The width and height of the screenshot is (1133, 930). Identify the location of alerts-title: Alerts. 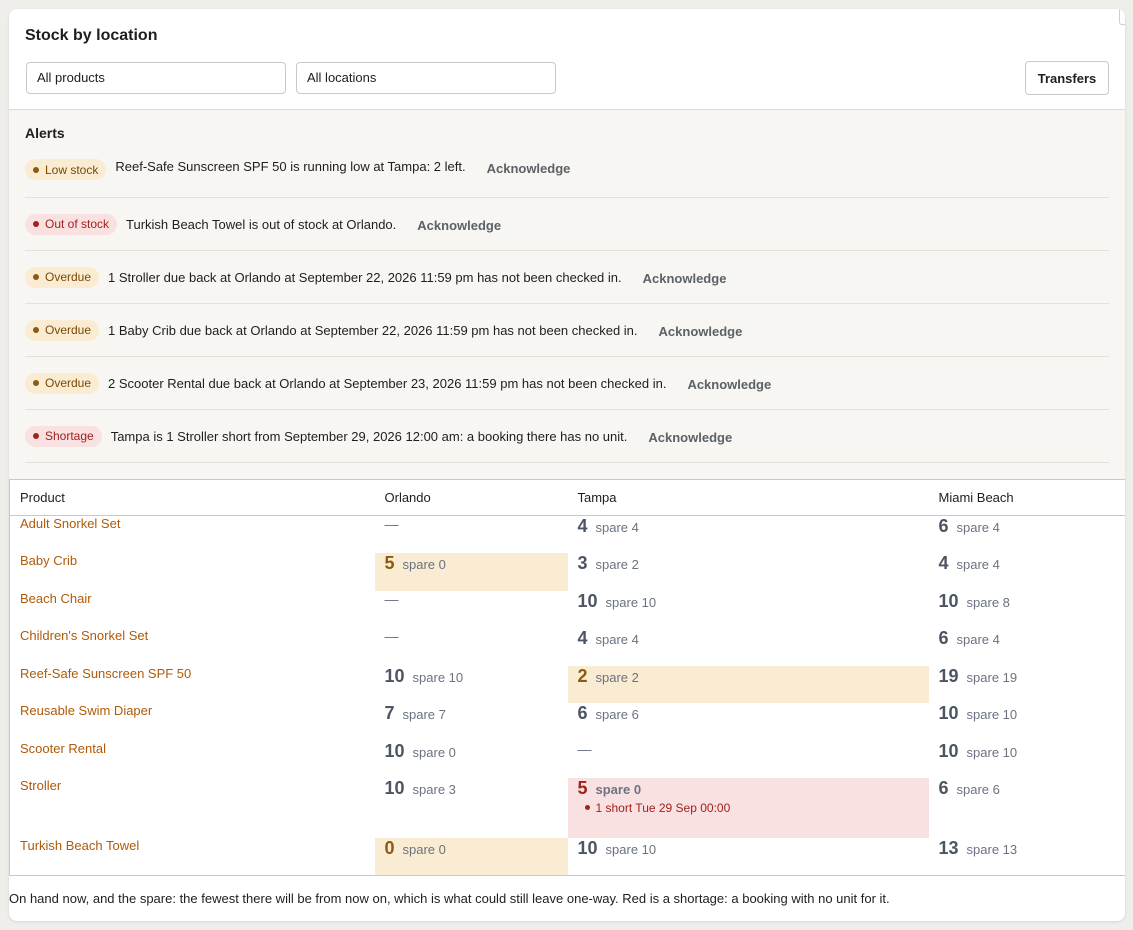
(45, 133).